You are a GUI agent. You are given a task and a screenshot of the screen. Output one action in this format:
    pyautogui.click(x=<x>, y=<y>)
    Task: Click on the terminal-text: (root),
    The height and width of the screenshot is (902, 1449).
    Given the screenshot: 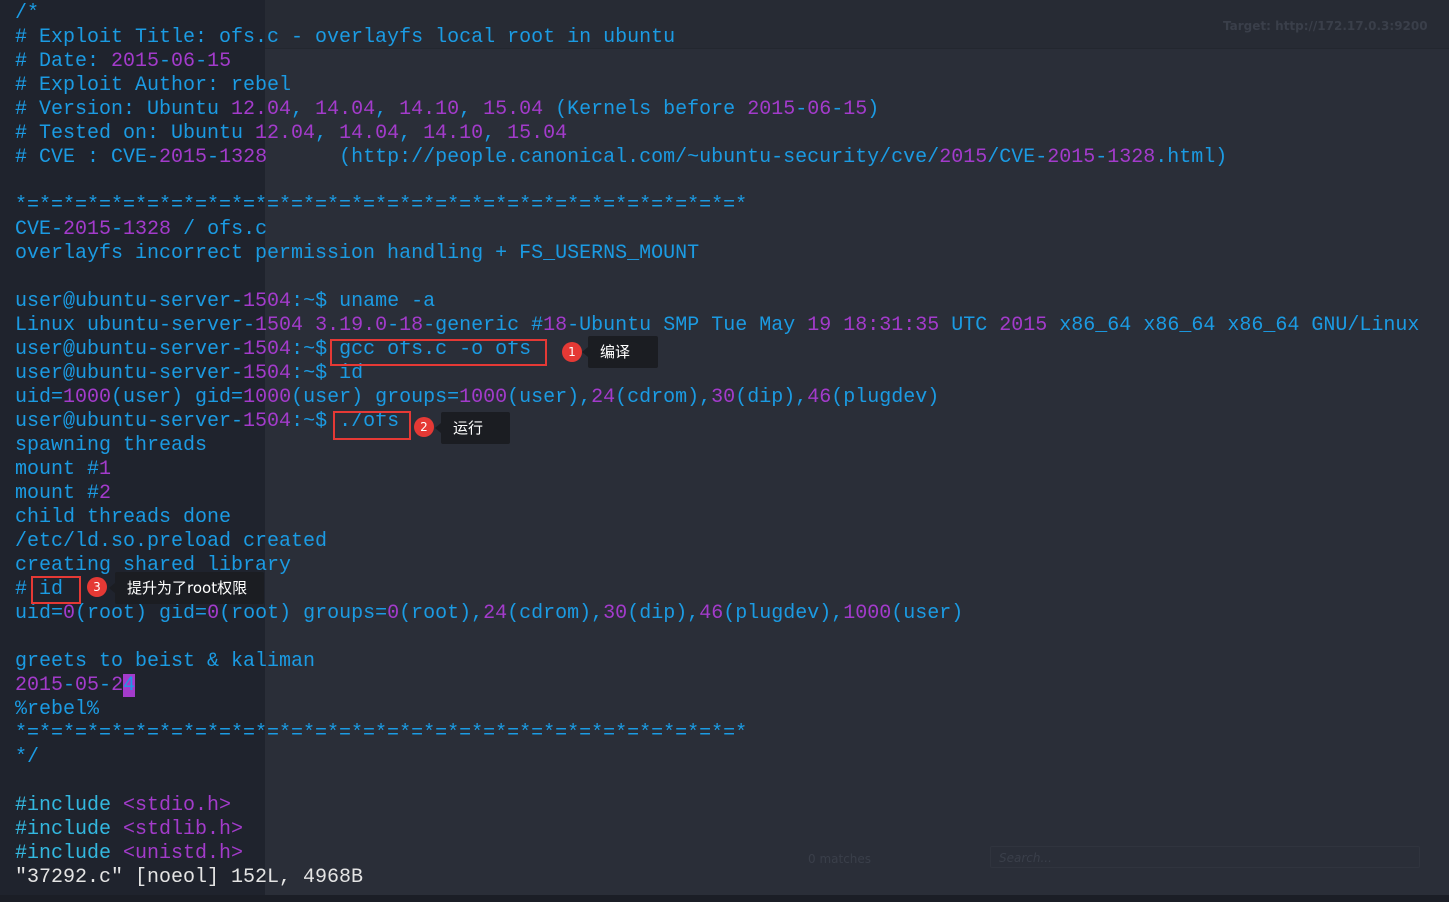 What is the action you would take?
    pyautogui.click(x=441, y=613)
    